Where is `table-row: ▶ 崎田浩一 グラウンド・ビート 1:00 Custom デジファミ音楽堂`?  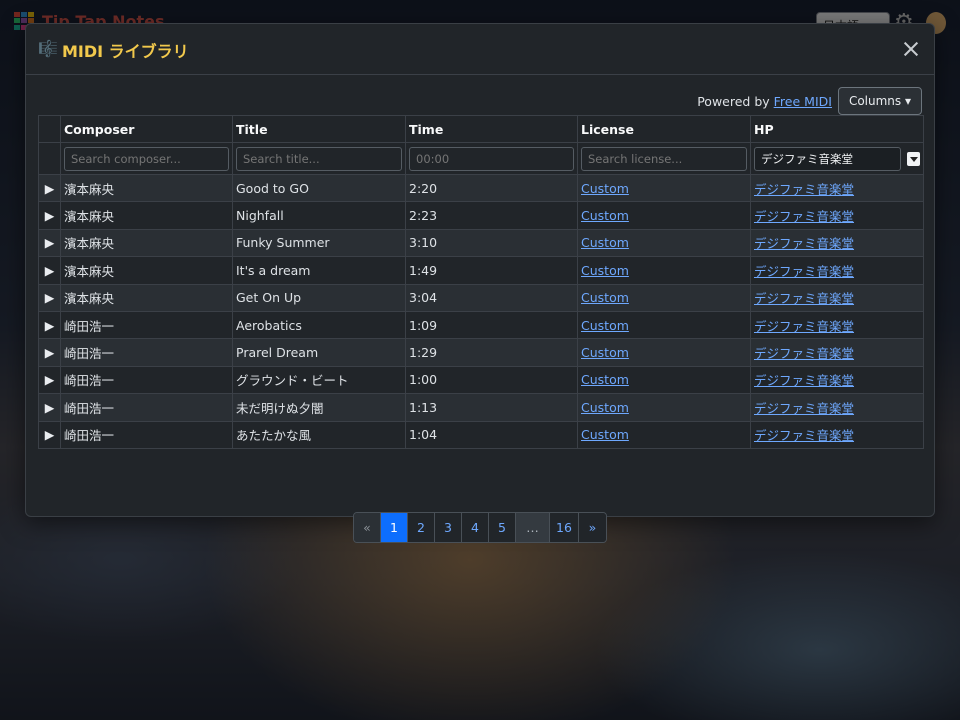
table-row: ▶ 崎田浩一 グラウンド・ビート 1:00 Custom デジファミ音楽堂 is located at coordinates (481, 380).